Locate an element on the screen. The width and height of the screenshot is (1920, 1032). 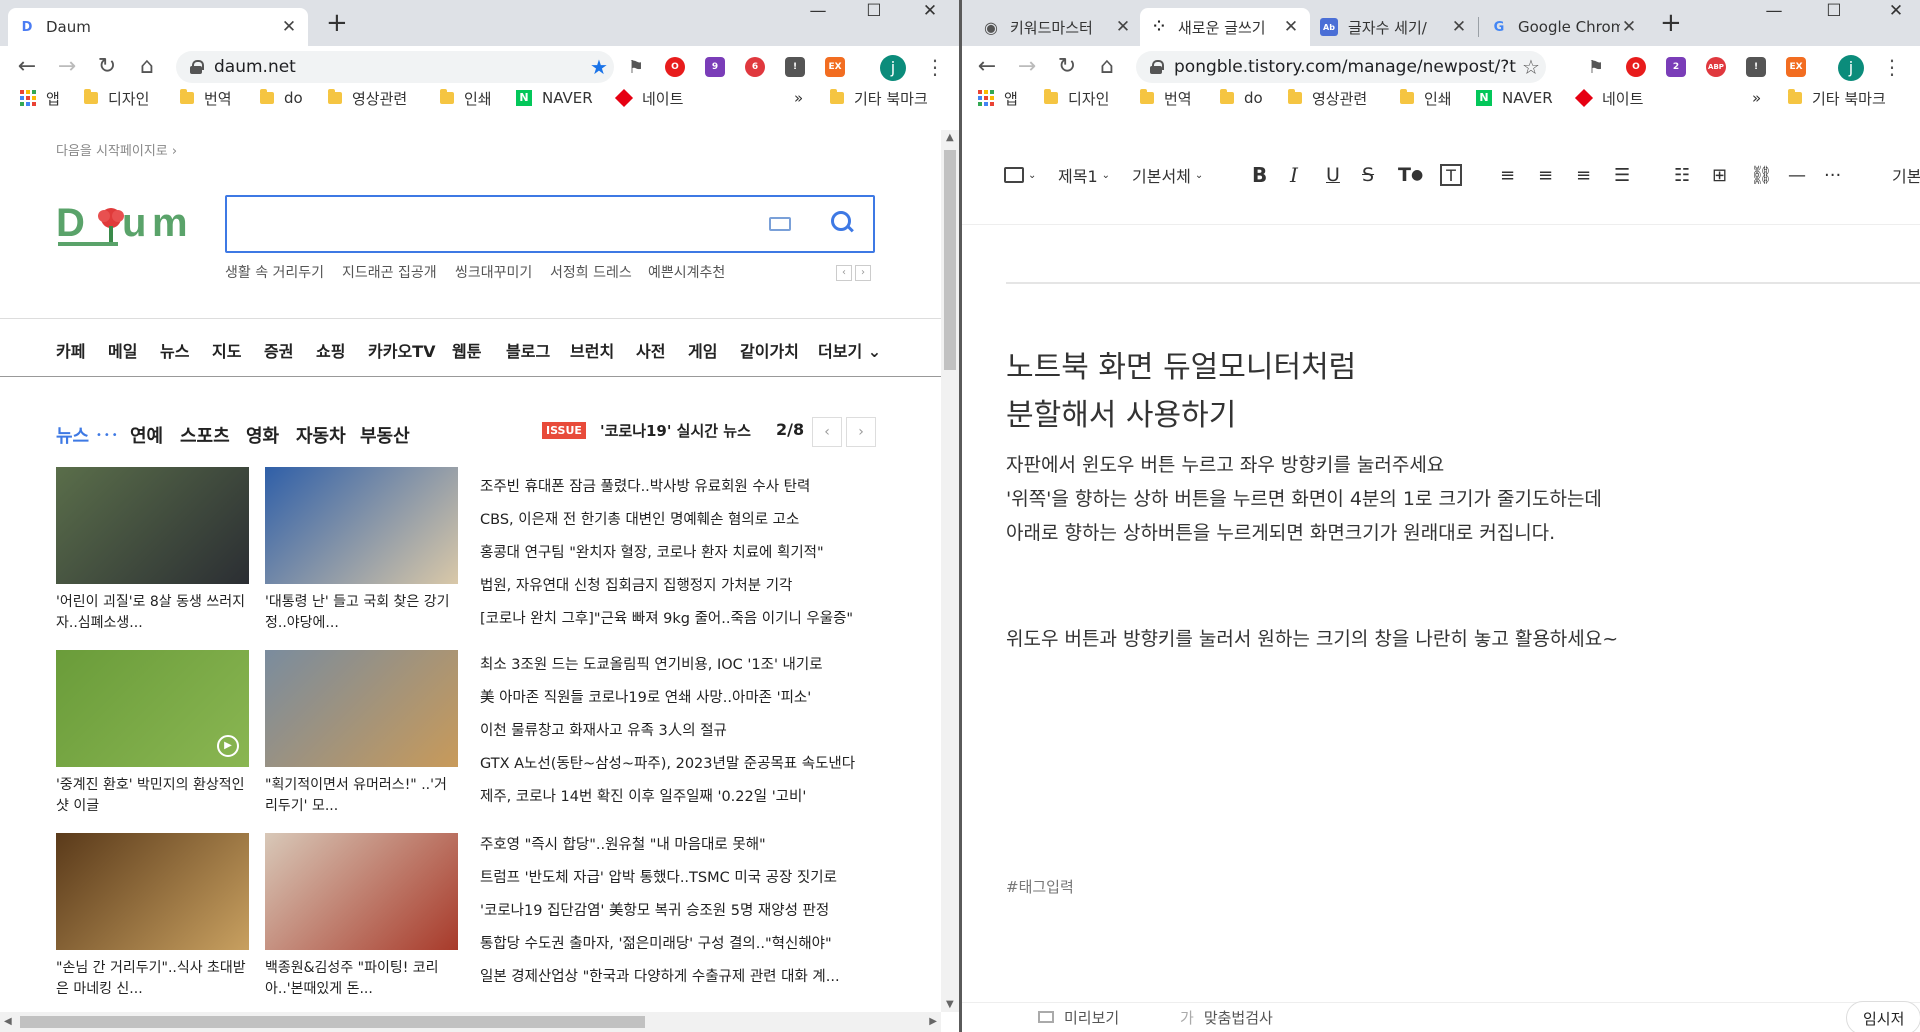
headline-link: 이천 물류창고 화재사고 유족 3人의 절규 is located at coordinates (680, 729).